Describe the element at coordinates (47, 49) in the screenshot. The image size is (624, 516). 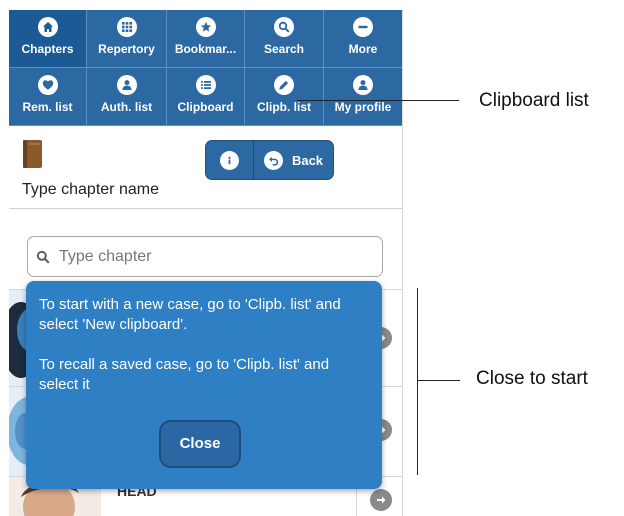
I see `nav-item-label: Chapters` at that location.